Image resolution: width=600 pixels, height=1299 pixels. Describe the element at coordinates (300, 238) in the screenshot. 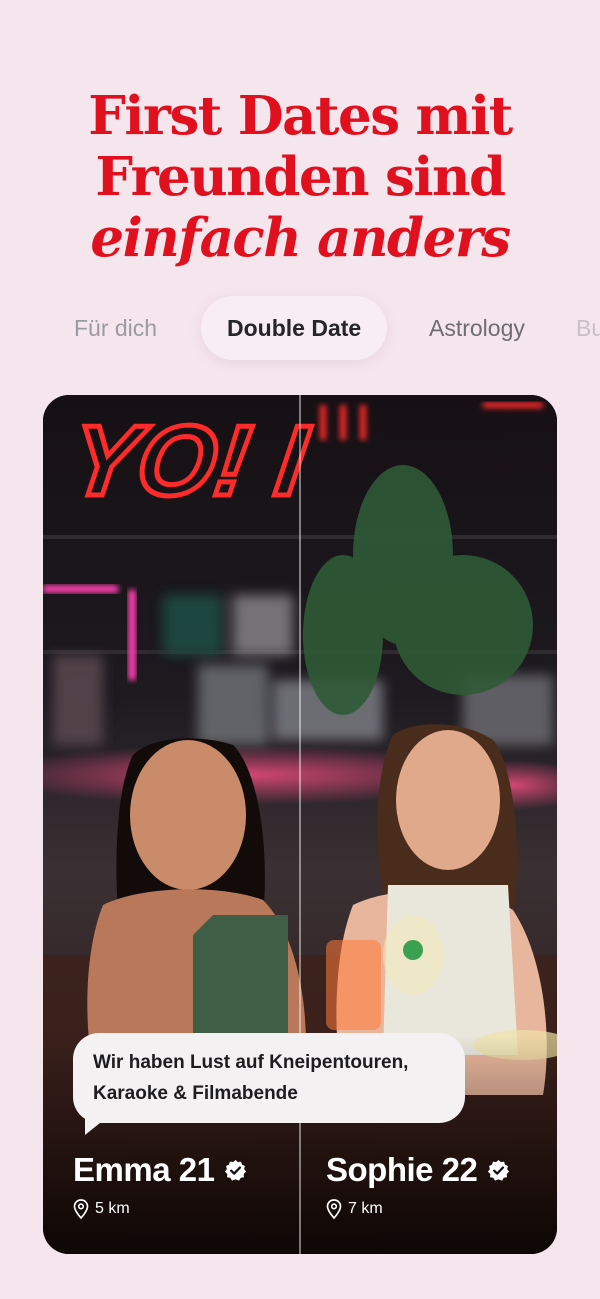

I see `headline-line-3: einfach anders` at that location.